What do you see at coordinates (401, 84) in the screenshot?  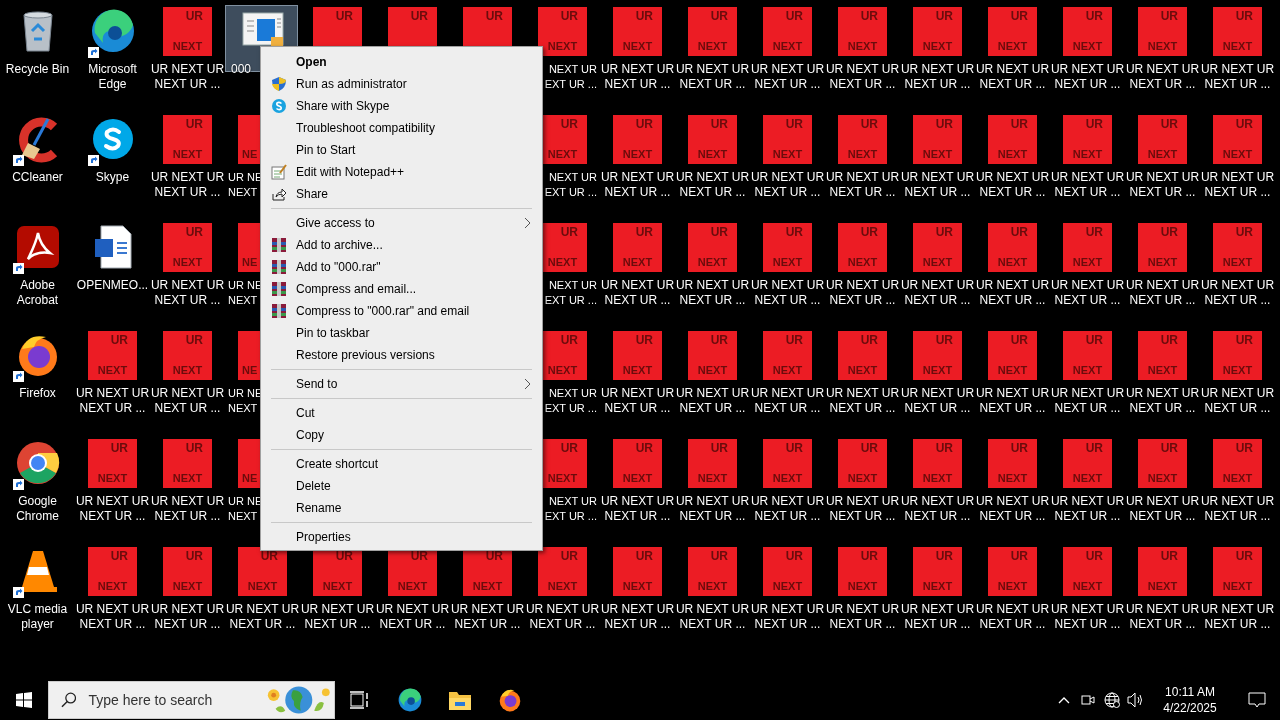 I see `menu-item: Run as administrator` at bounding box center [401, 84].